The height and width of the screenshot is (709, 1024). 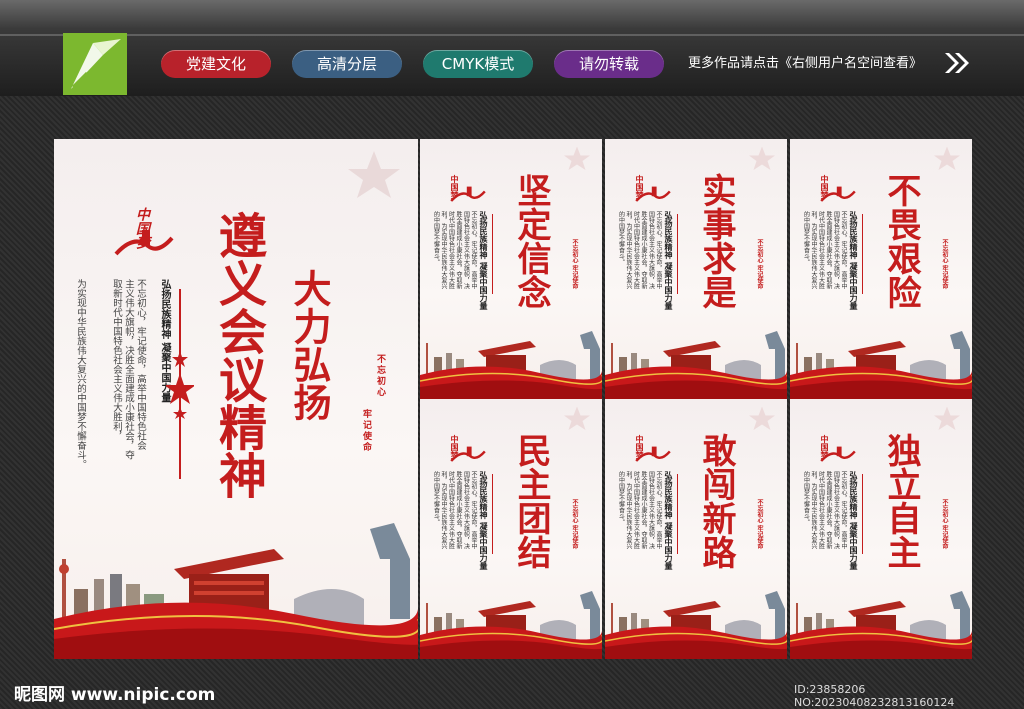 I want to click on main-body-col2: 取新时代中国特色社会主义伟大胜利，, so click(x=116, y=360).